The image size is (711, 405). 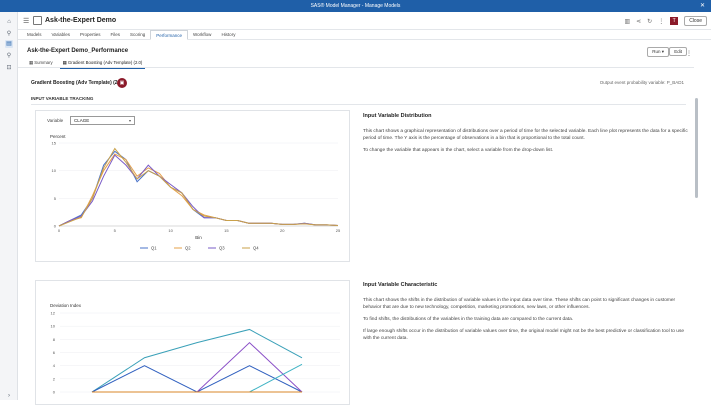 I want to click on left-nav: ⌂ ⚲ ▤ ⚲ ⊡ ›, so click(x=9, y=206).